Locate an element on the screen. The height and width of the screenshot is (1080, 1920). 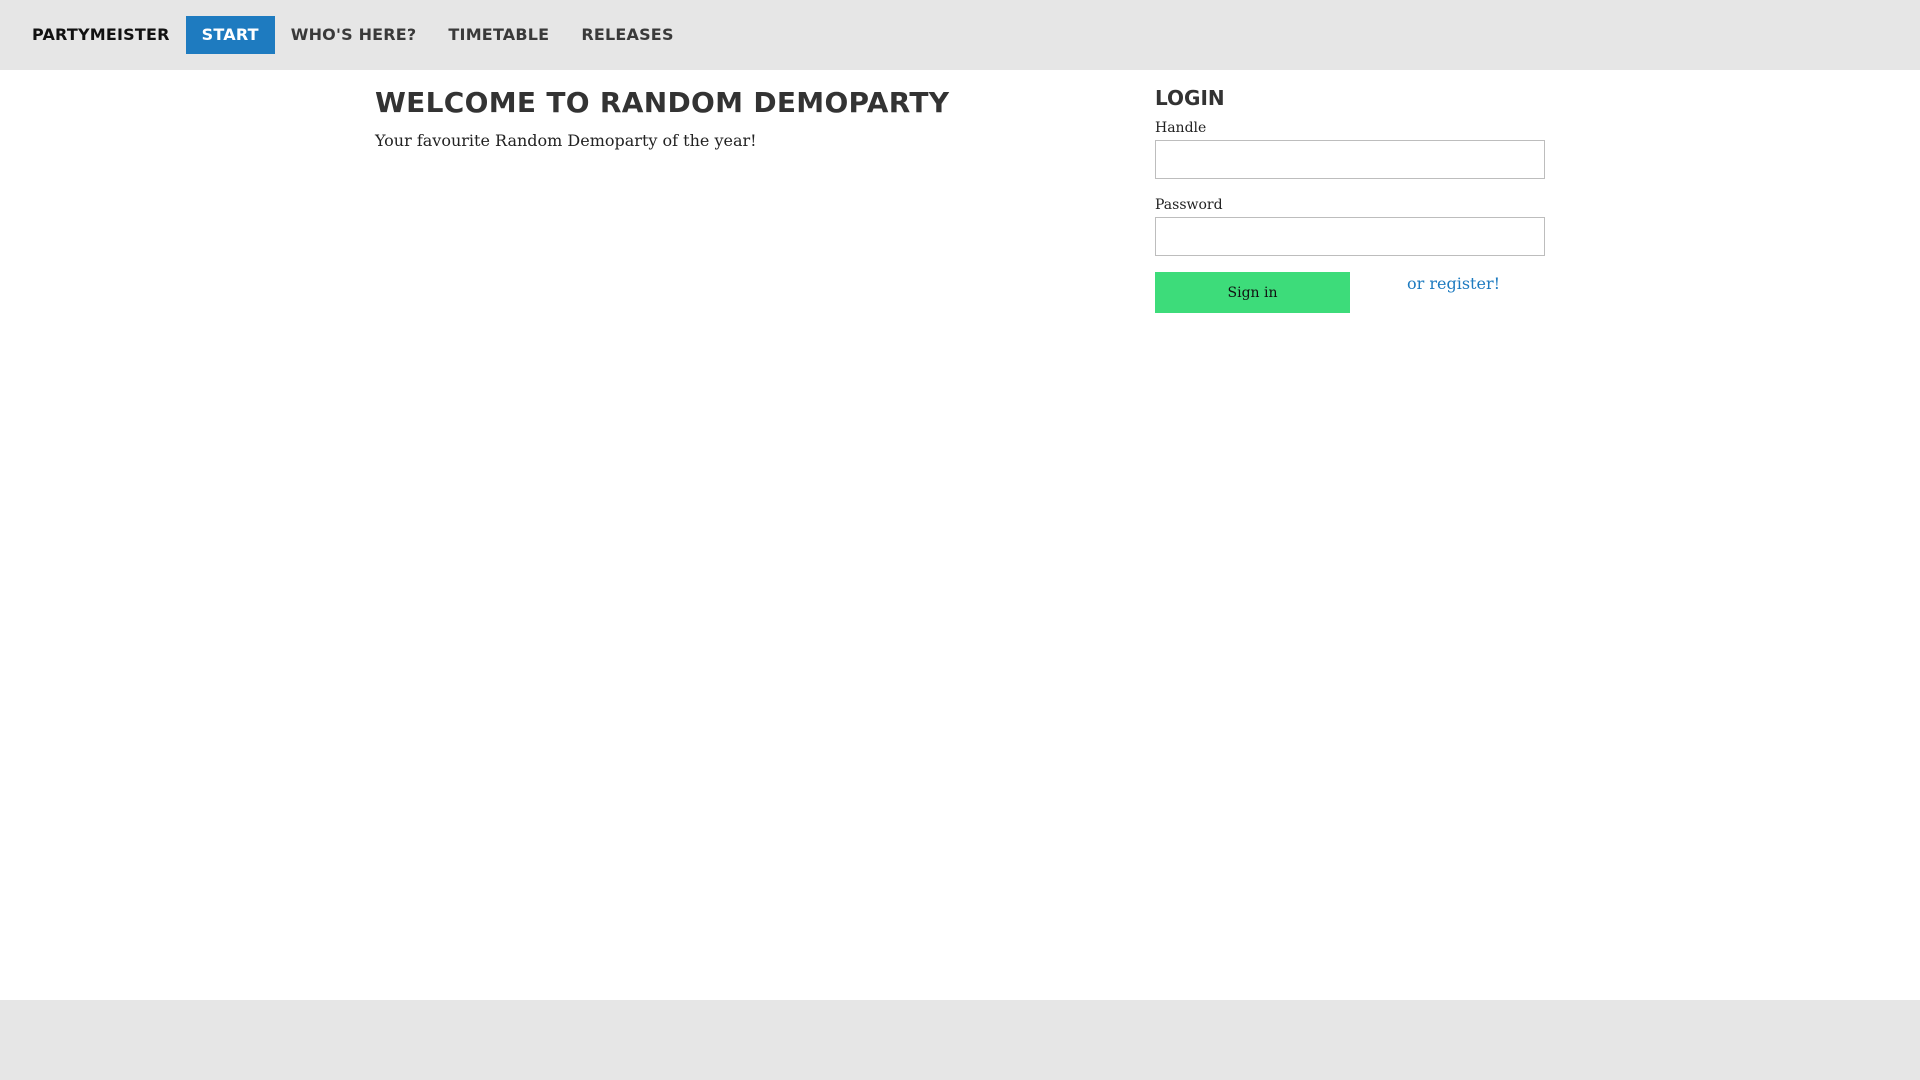
login-actions: Sign in or register! is located at coordinates (1350, 293).